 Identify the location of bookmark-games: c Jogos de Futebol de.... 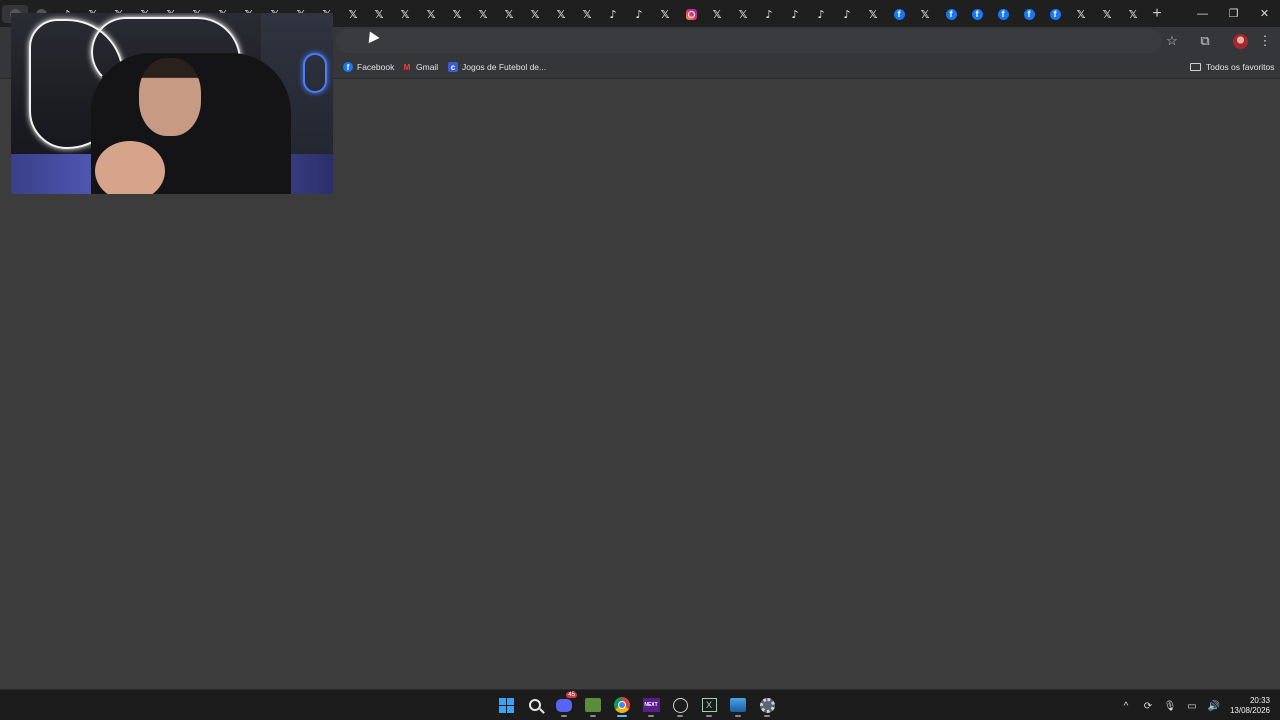
(497, 67).